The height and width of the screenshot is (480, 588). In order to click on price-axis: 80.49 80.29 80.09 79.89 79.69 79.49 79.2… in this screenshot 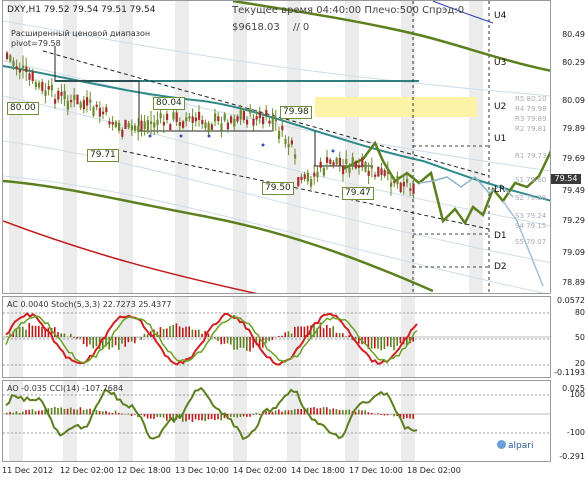, I will do `click(569, 147)`.